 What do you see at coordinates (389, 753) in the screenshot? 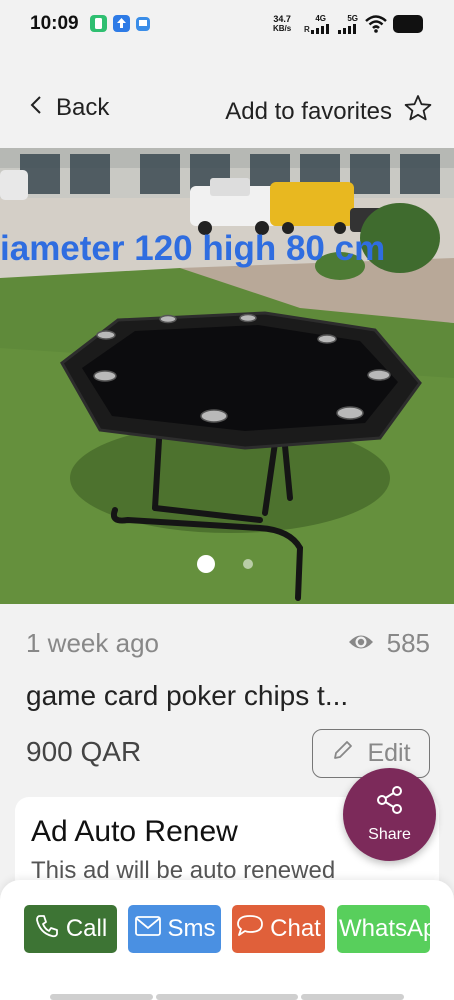
I see `edit-label: Edit` at bounding box center [389, 753].